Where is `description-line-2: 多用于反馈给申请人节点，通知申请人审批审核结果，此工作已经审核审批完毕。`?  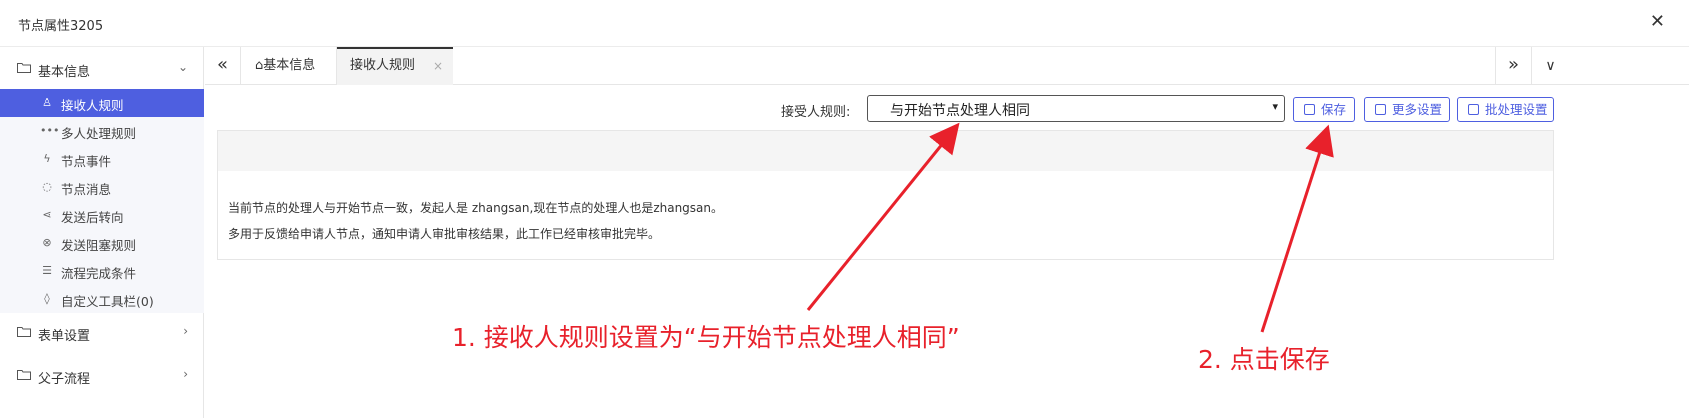
description-line-2: 多用于反馈给申请人节点，通知申请人审批审核结果，此工作已经审核审批完毕。 is located at coordinates (444, 234).